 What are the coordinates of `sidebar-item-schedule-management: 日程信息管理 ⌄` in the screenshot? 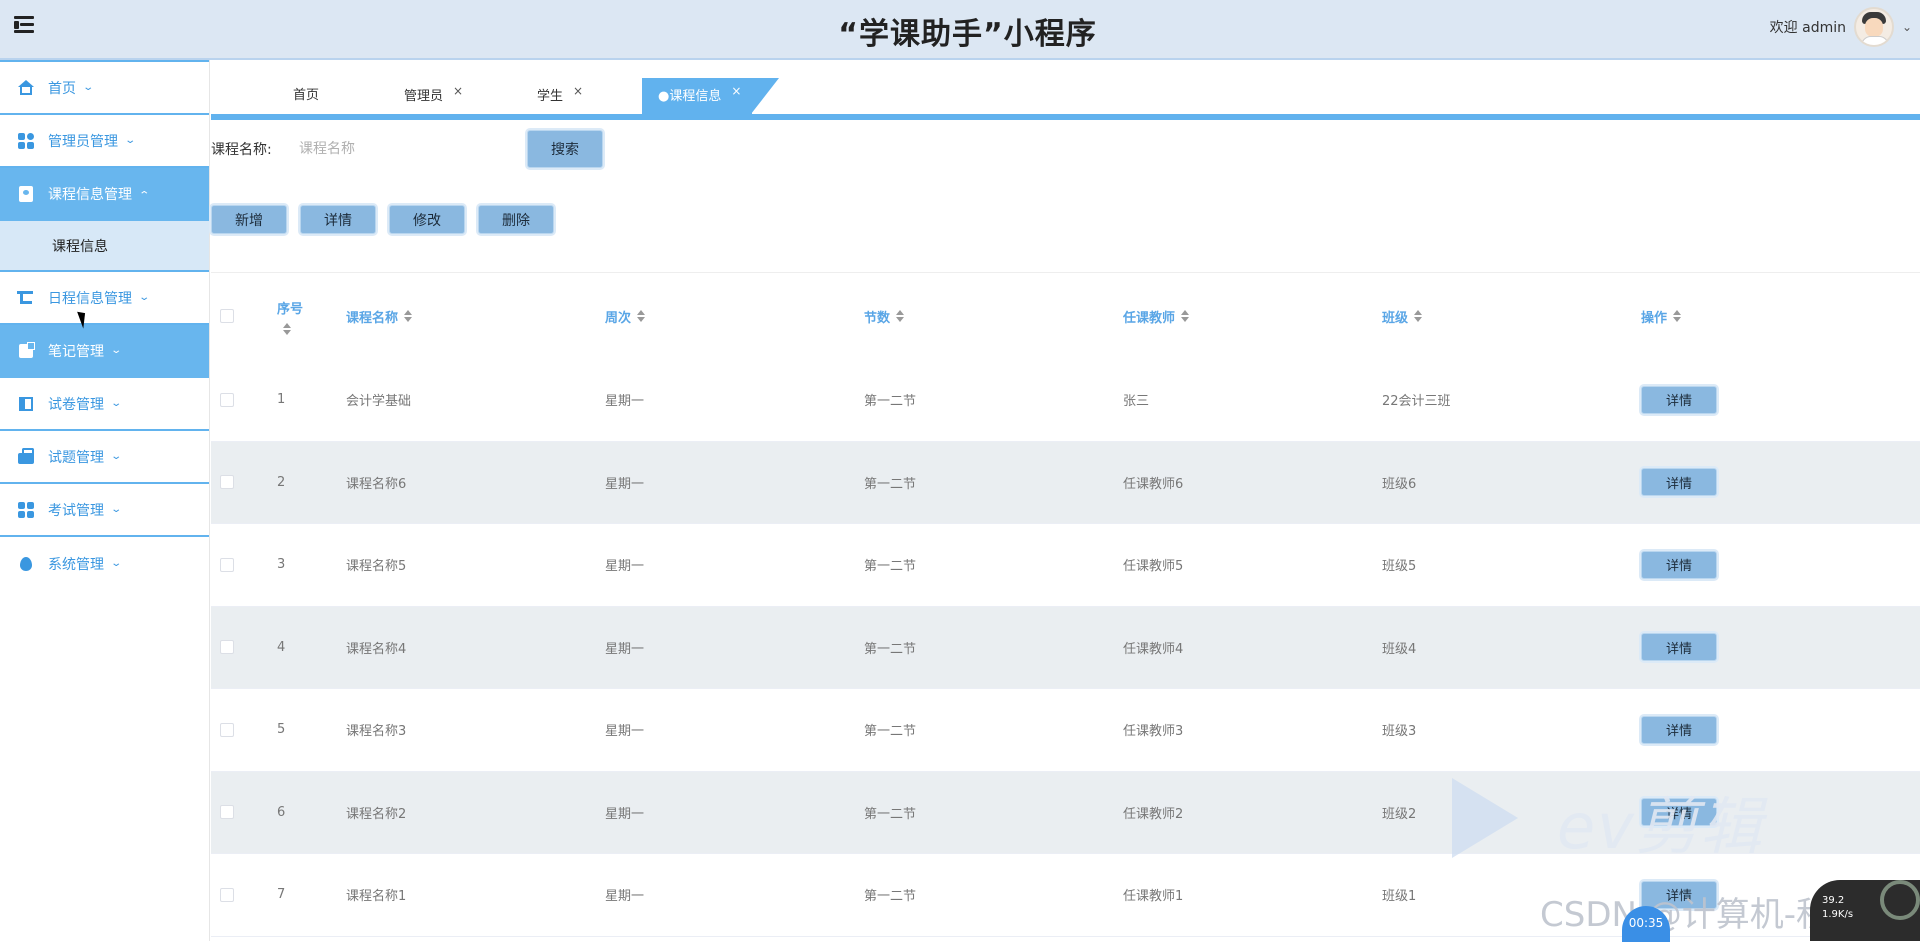 It's located at (104, 298).